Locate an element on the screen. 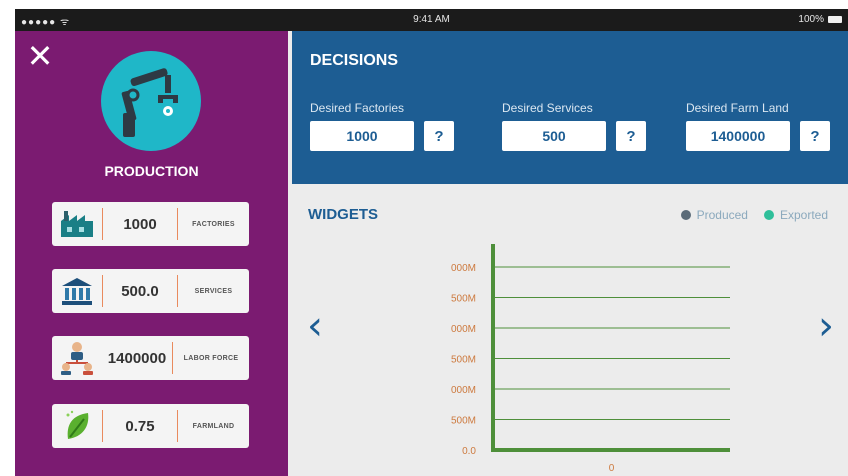 Image resolution: width=848 pixels, height=476 pixels. stat-value: 0.75 is located at coordinates (140, 426).